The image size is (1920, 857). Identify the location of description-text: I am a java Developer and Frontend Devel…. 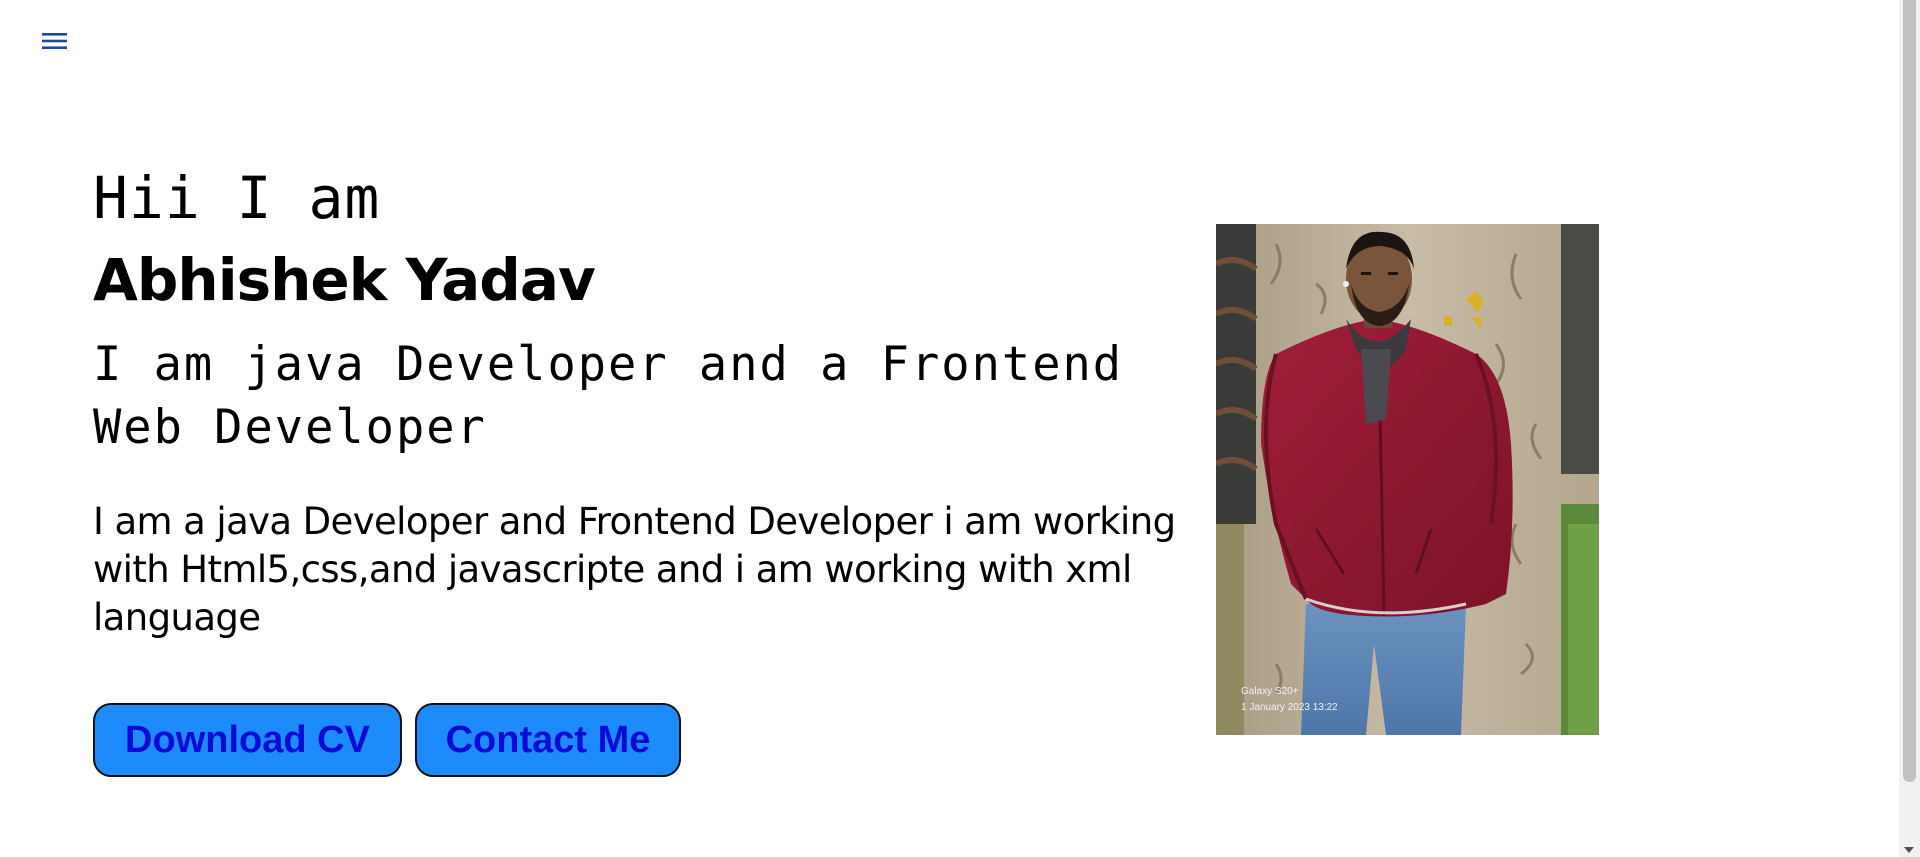
(634, 569).